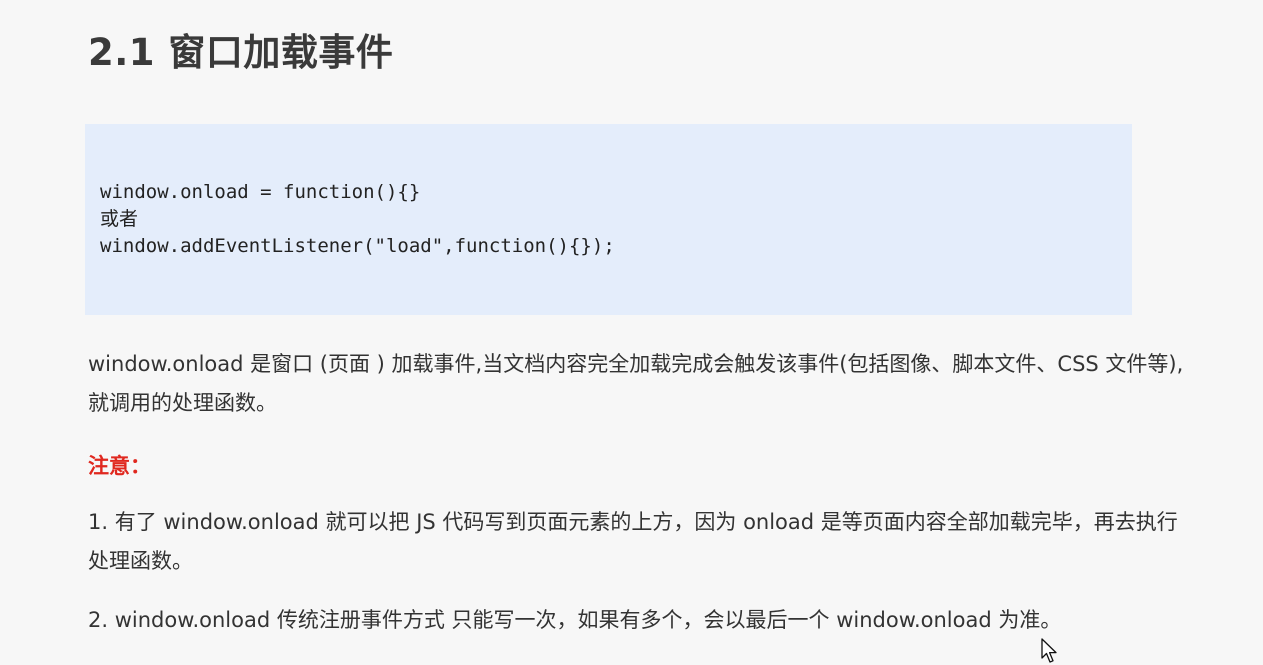 The image size is (1263, 665). Describe the element at coordinates (241, 52) in the screenshot. I see `section-title: 2.1 窗口加载事件` at that location.